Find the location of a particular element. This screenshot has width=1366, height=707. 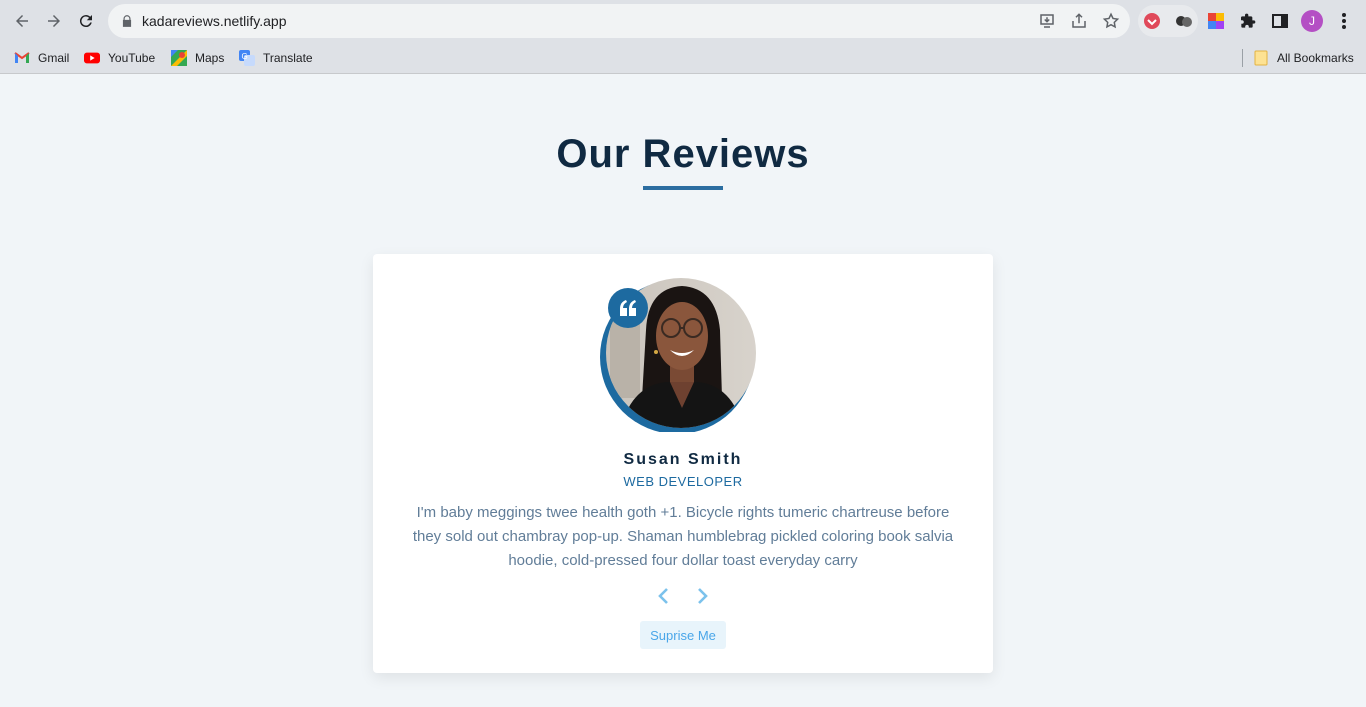

star-icon is located at coordinates (1111, 21).